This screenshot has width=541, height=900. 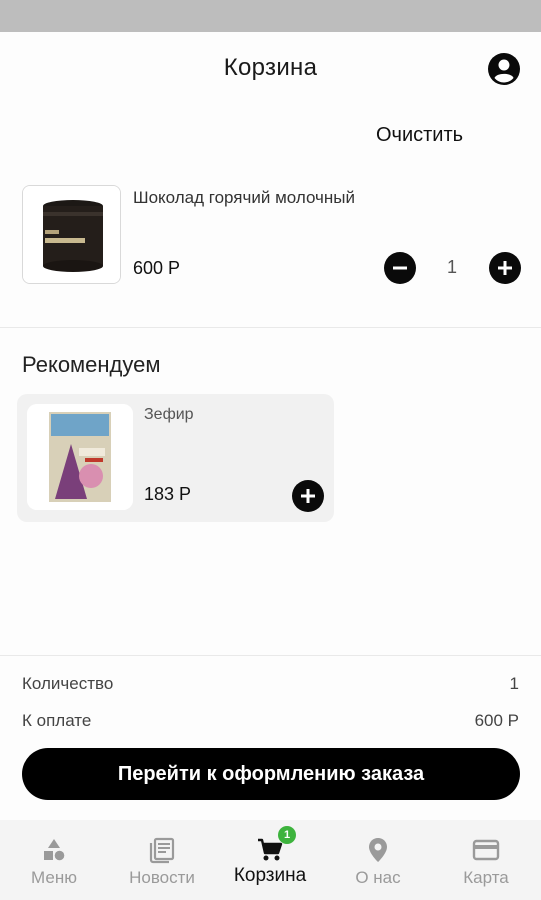 What do you see at coordinates (57, 720) in the screenshot?
I see `summary-total-label: К оплате` at bounding box center [57, 720].